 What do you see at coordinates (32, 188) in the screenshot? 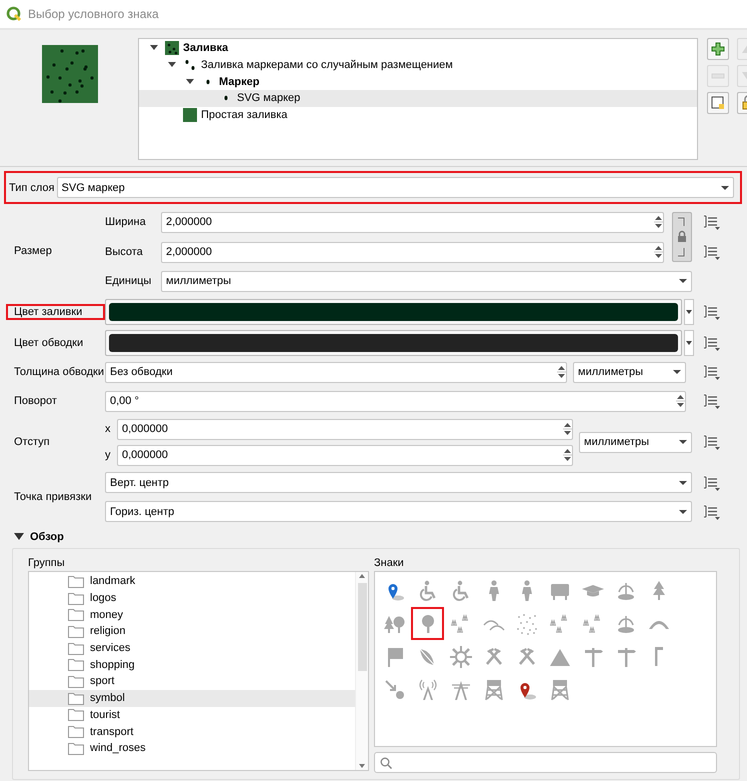
I see `field-label: Тип слоя` at bounding box center [32, 188].